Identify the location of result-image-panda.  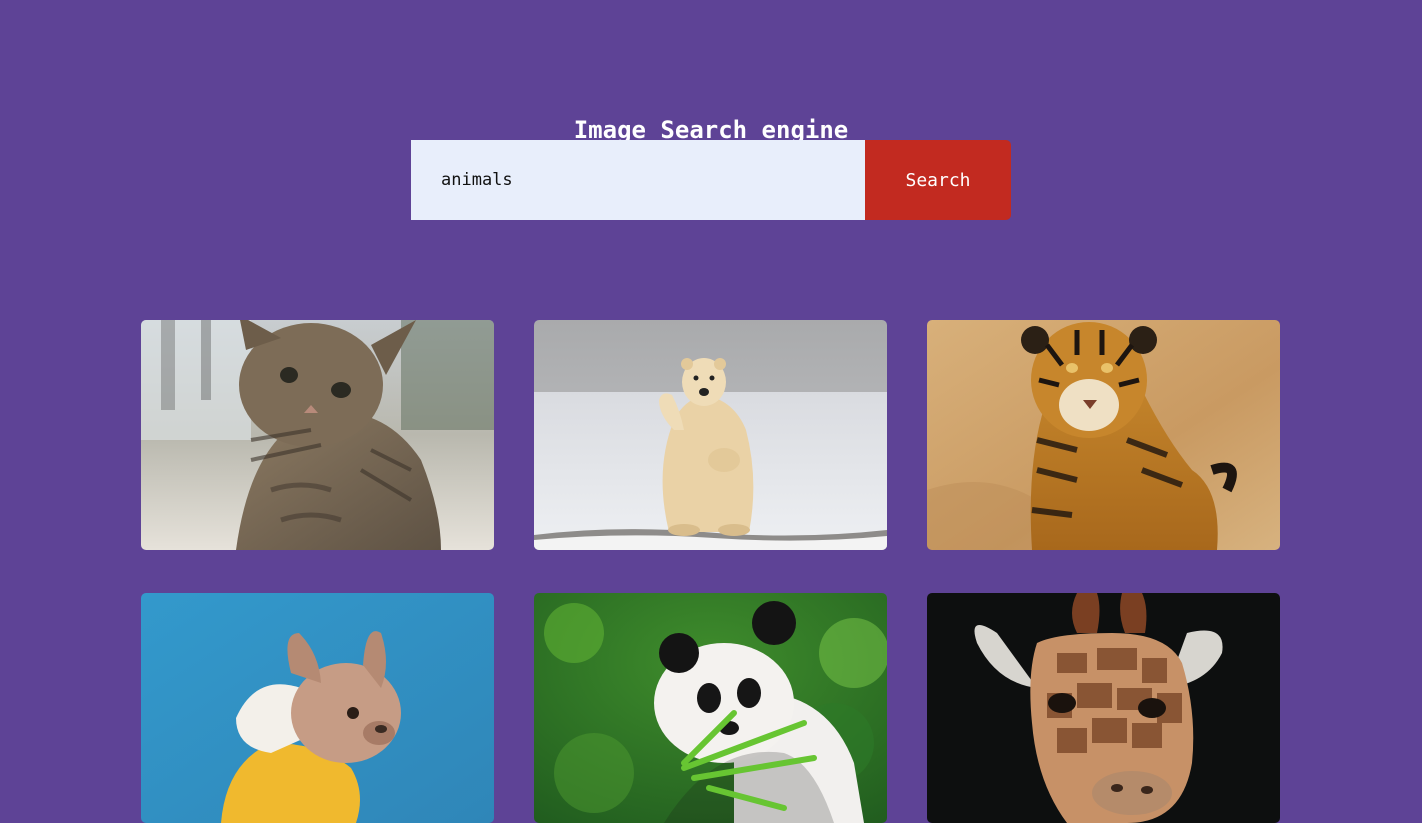
(710, 708).